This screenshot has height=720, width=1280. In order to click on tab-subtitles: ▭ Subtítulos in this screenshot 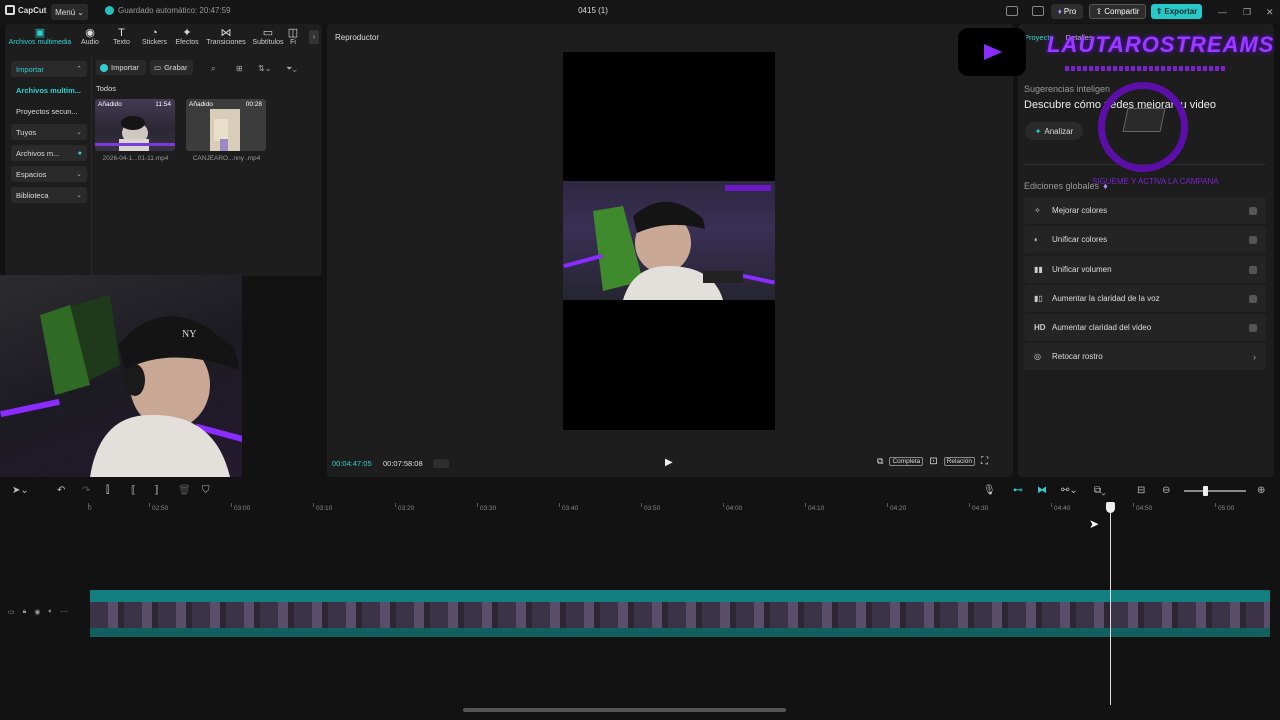, I will do `click(268, 37)`.